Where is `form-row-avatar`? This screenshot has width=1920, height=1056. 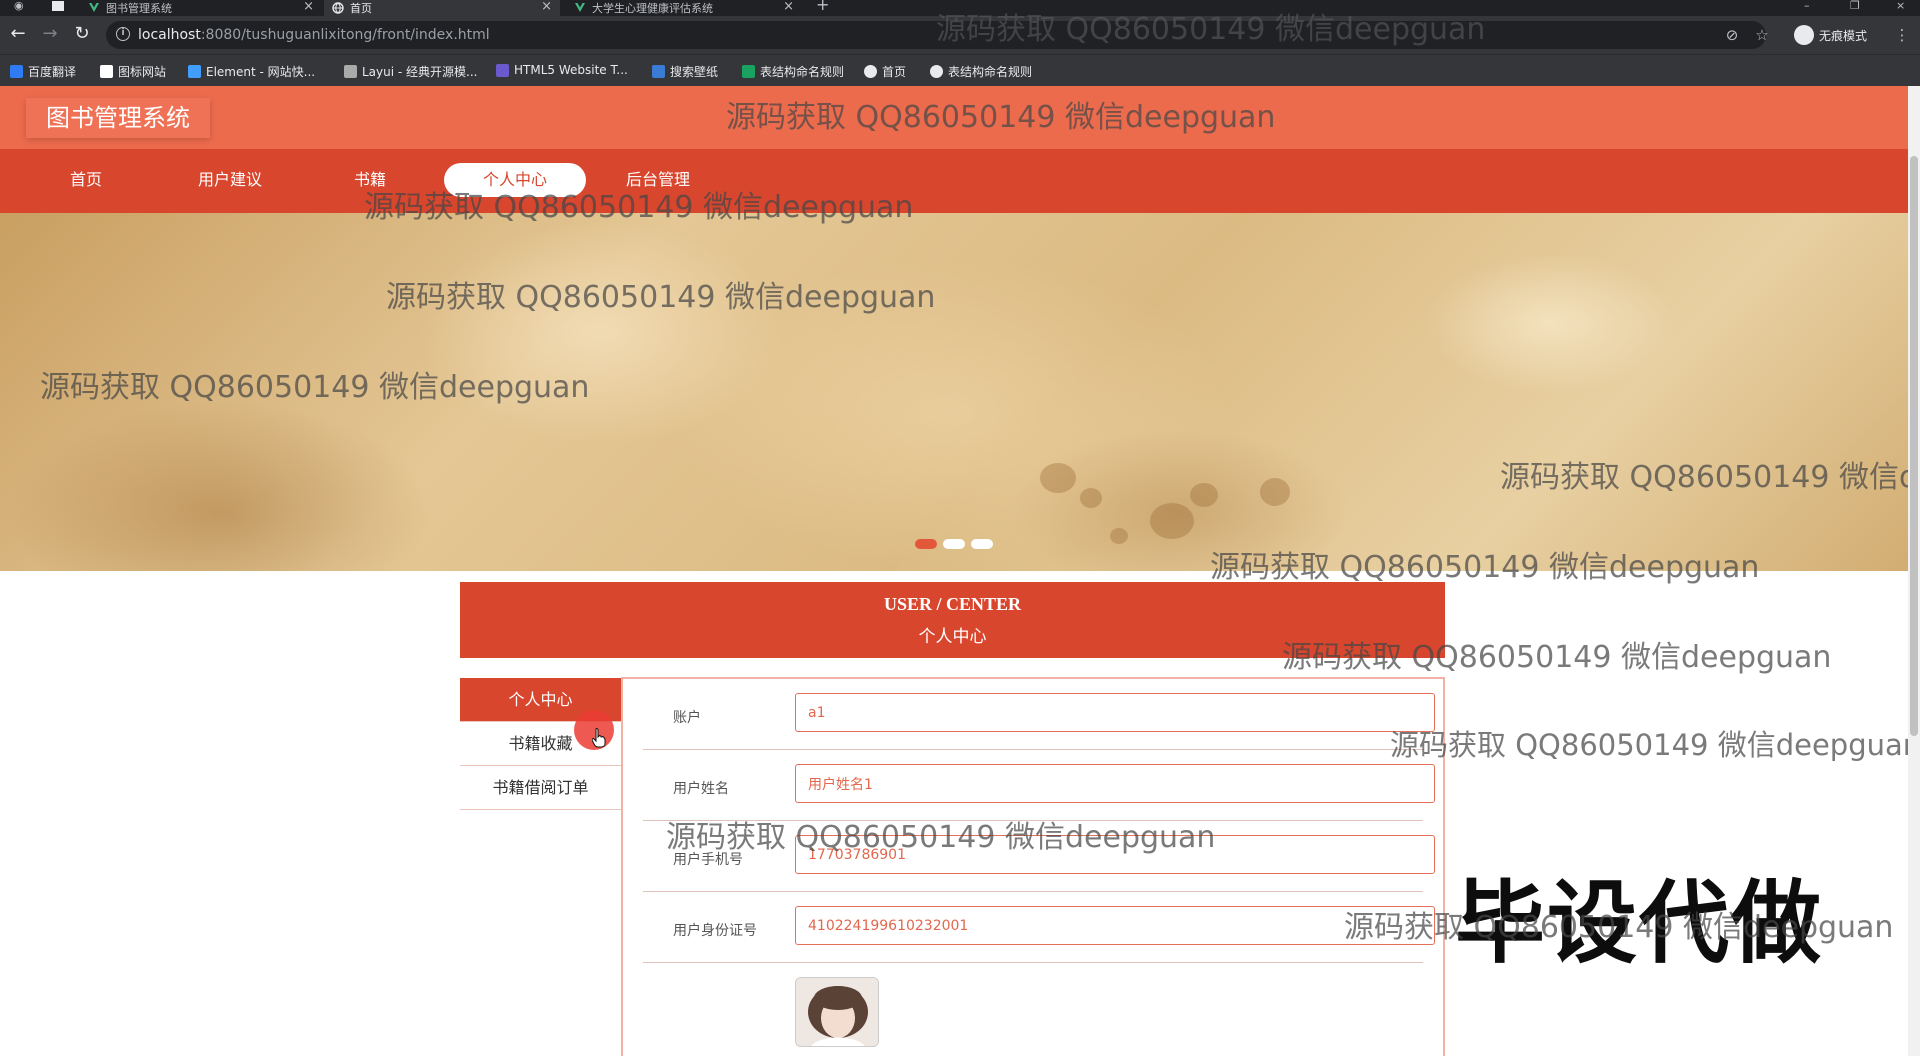
form-row-avatar is located at coordinates (1033, 1005).